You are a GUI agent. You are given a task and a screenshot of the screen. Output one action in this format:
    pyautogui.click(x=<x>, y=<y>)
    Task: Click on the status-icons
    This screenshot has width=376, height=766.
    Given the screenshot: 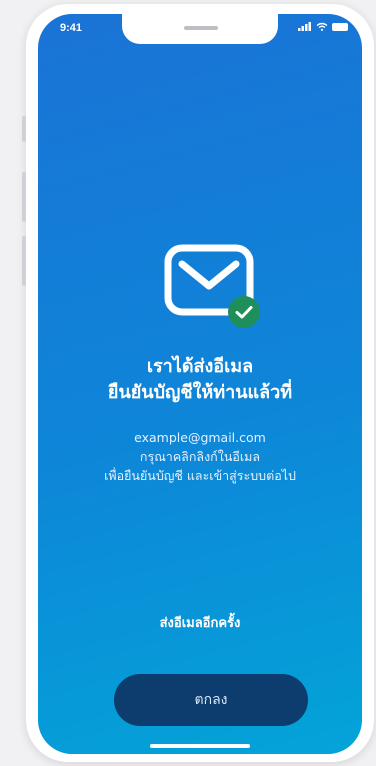 What is the action you would take?
    pyautogui.click(x=323, y=26)
    